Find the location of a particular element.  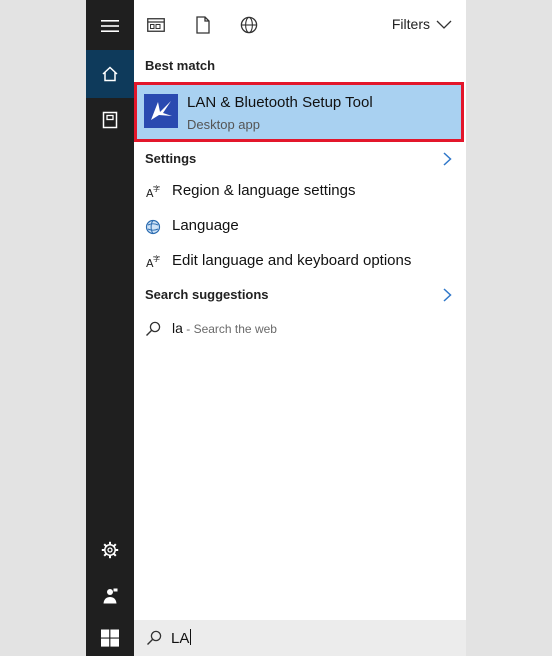

lan-bluetooth-app-icon is located at coordinates (161, 111).